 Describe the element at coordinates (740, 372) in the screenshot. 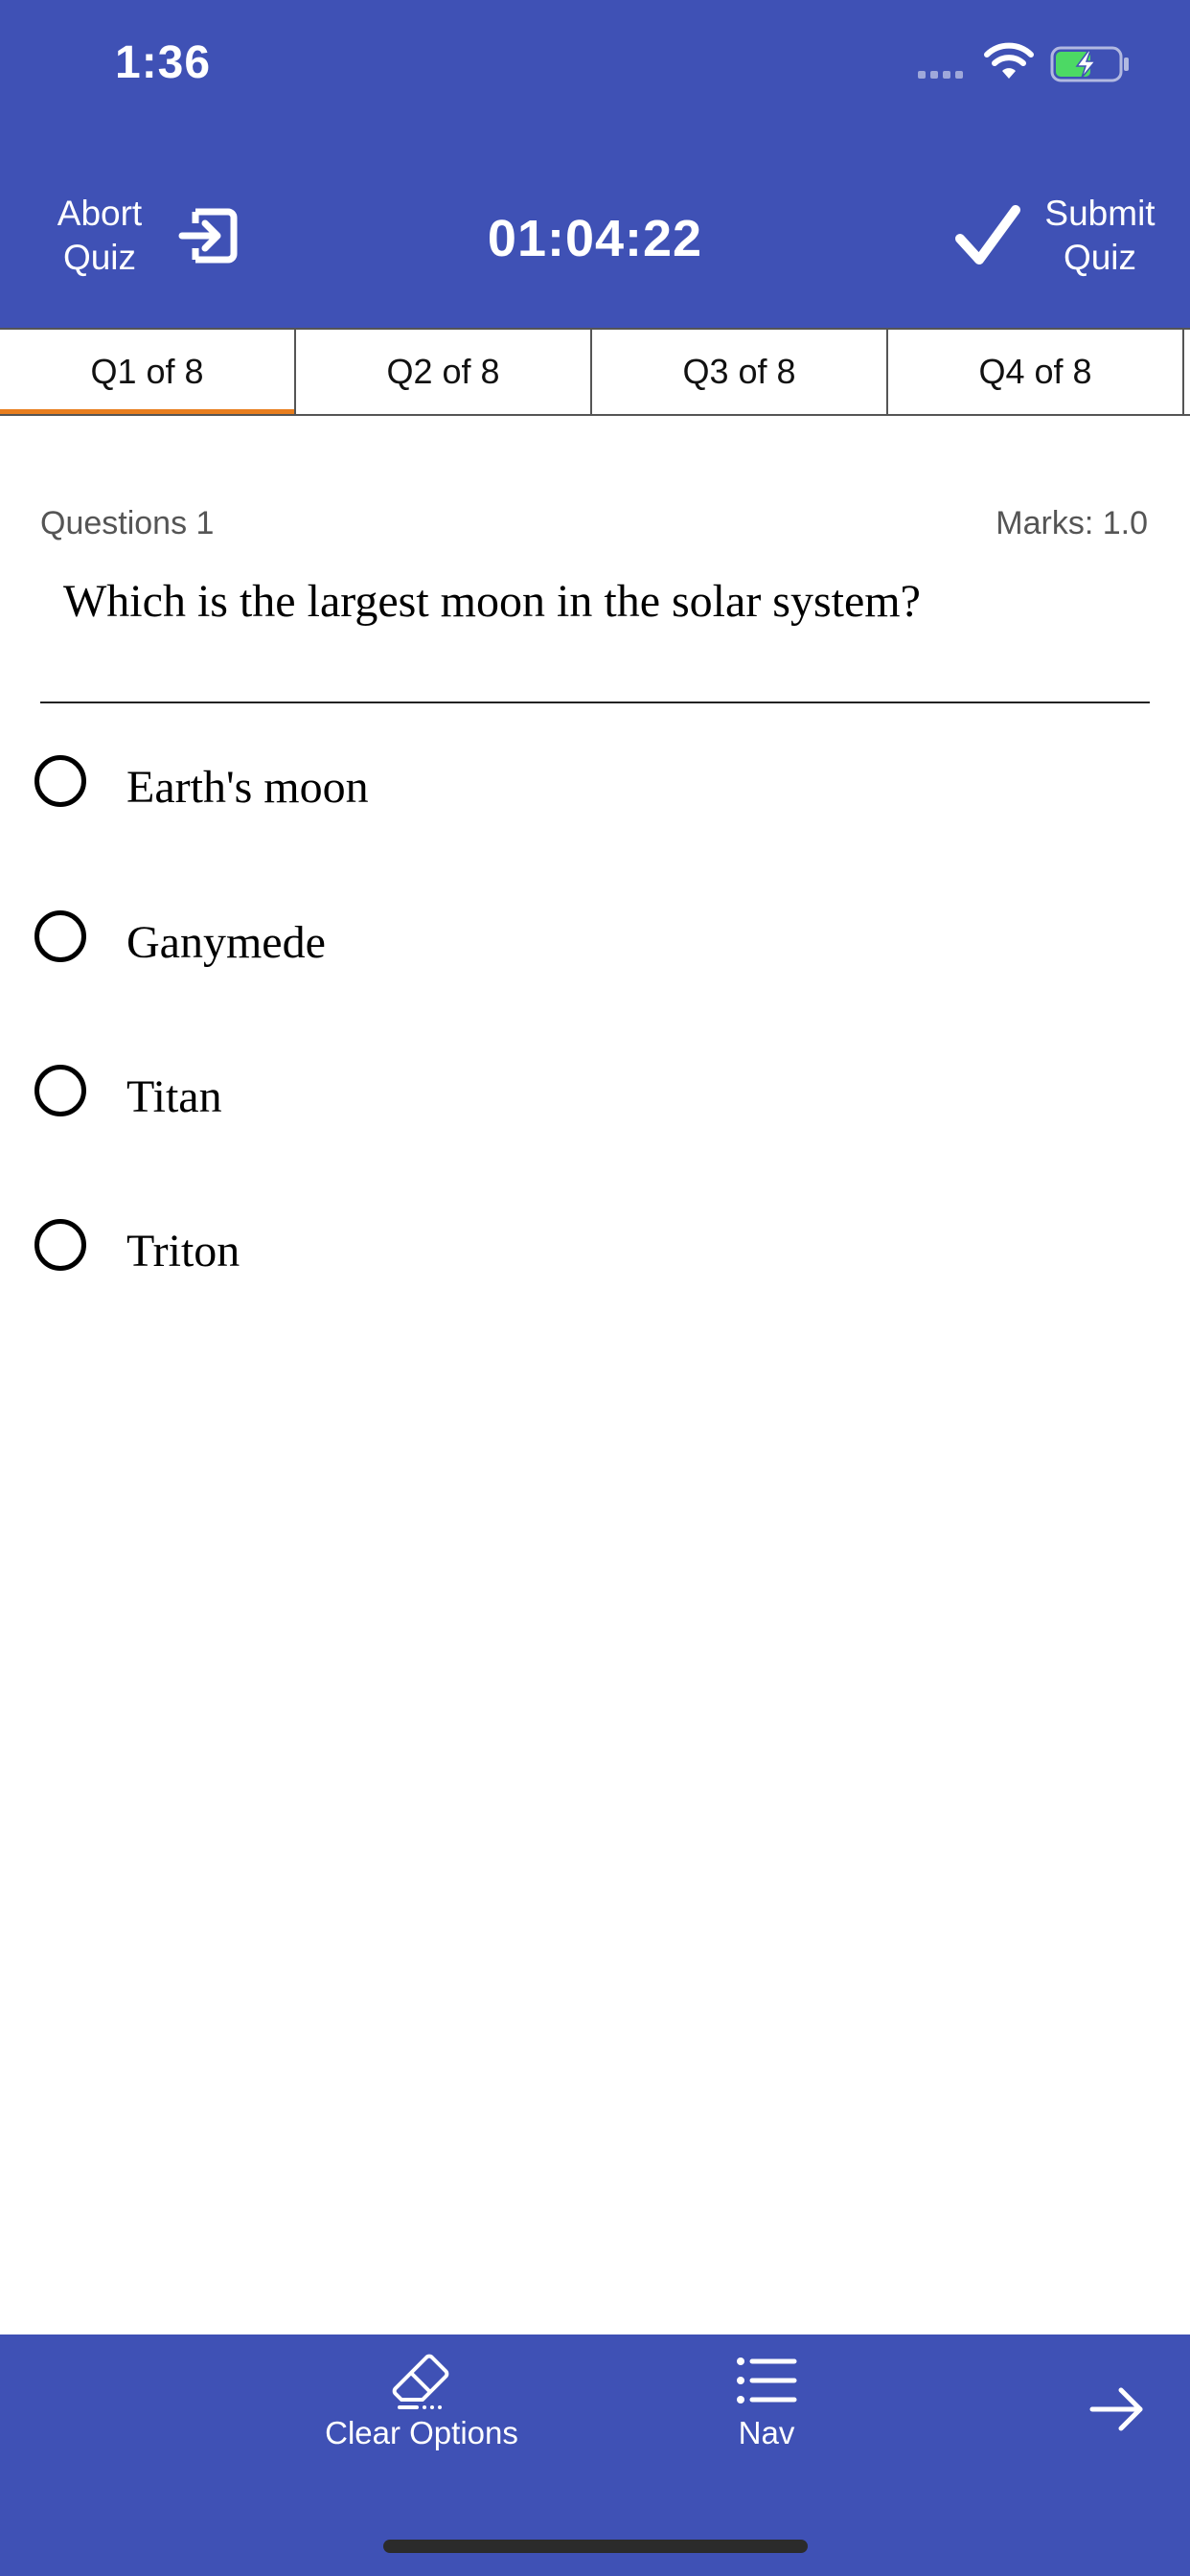

I see `tab-q3: Q3 of 8` at that location.